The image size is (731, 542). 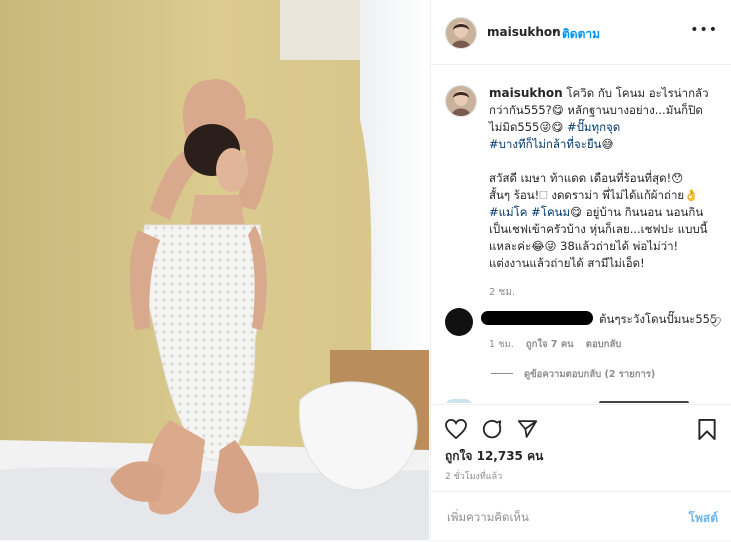 I want to click on comment-input, so click(x=552, y=517).